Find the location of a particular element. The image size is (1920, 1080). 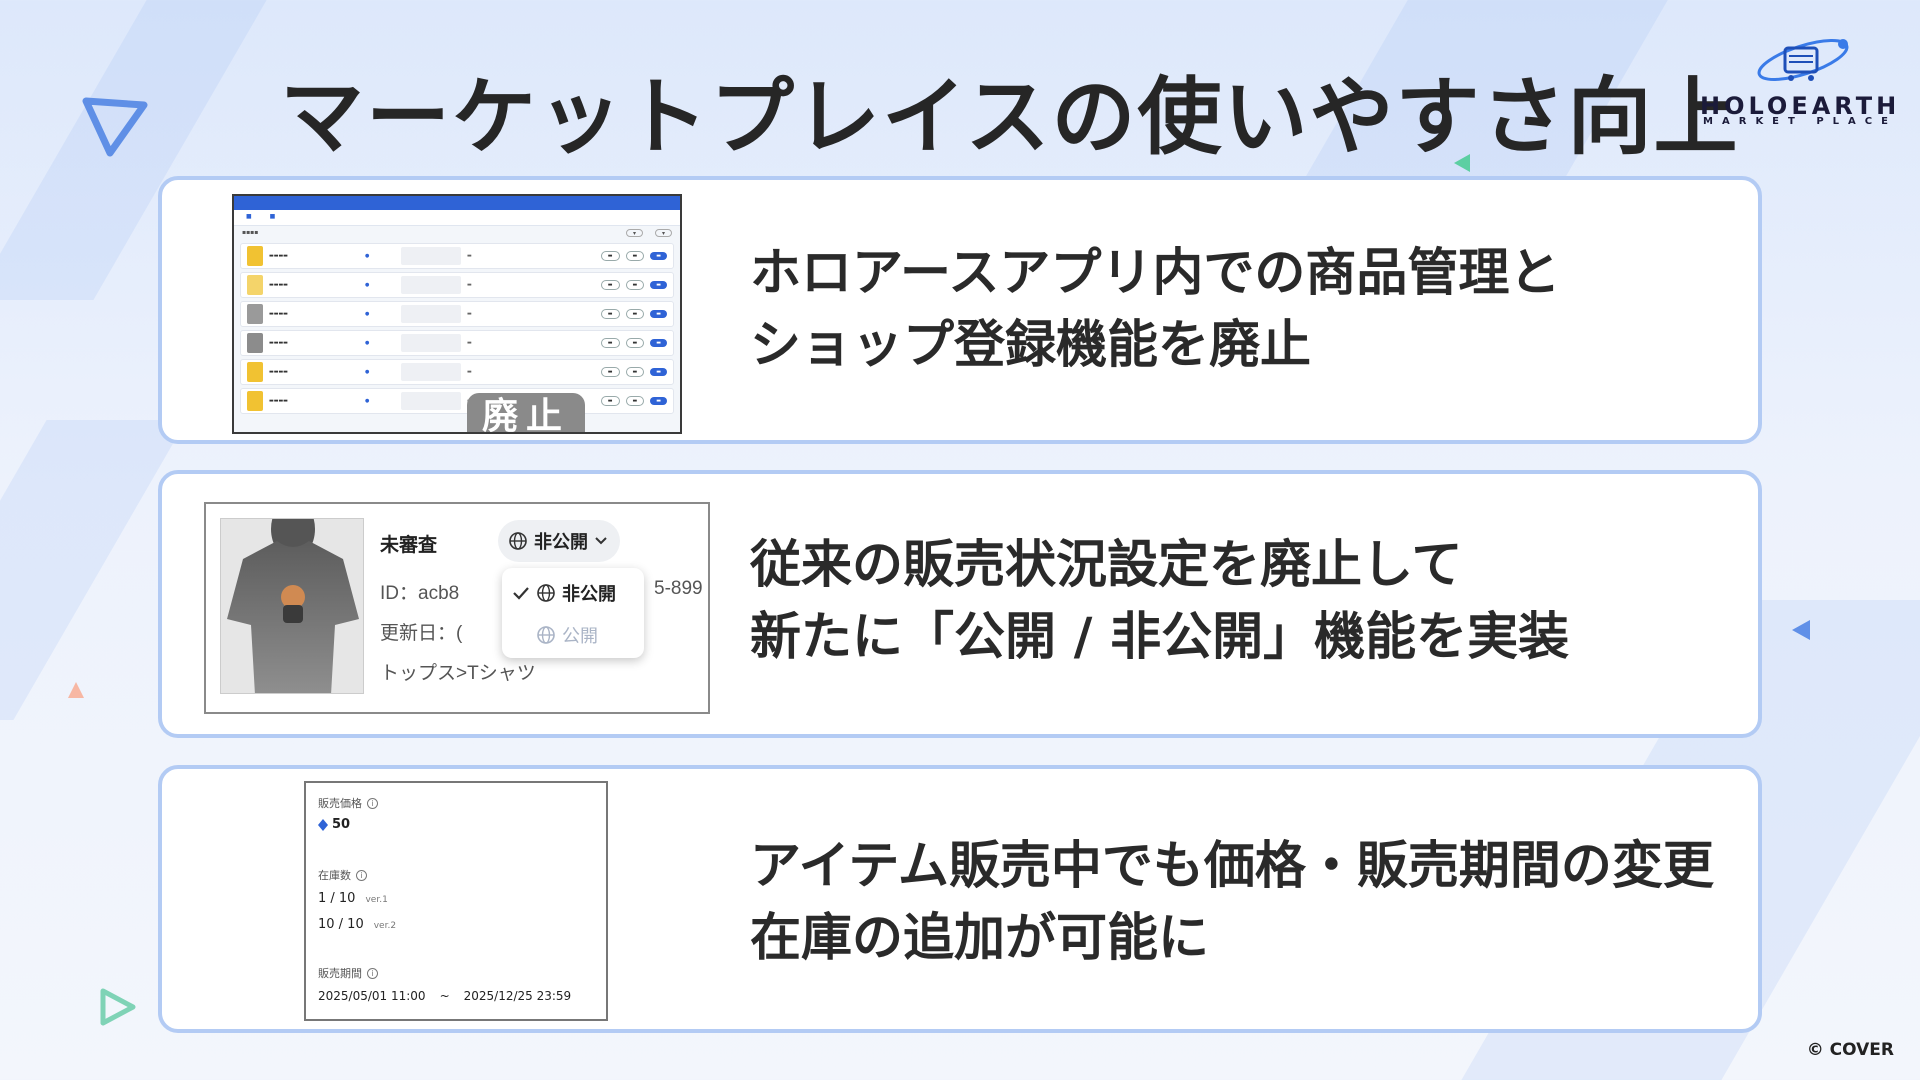

price-value: 50 is located at coordinates (334, 824).